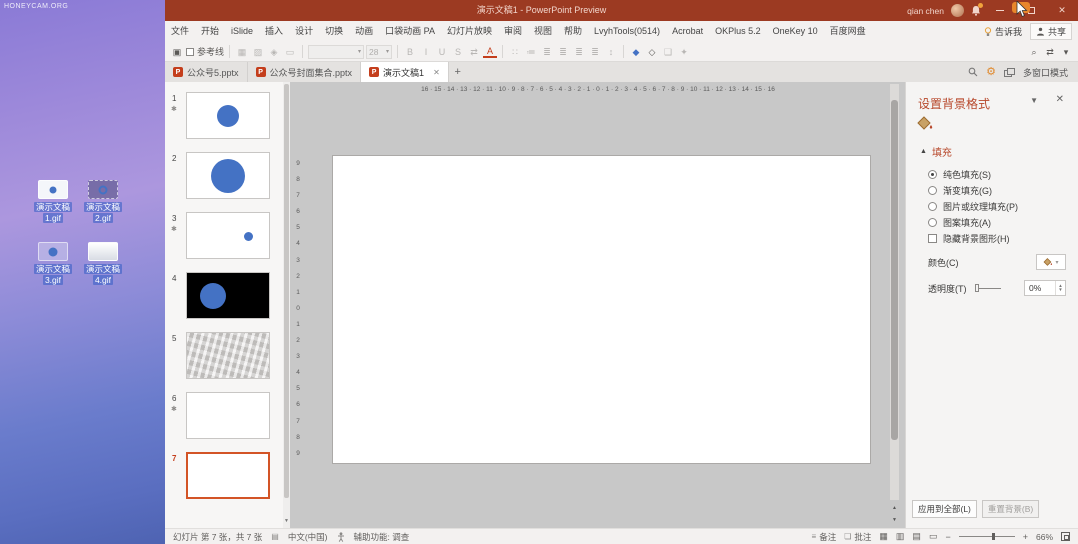 This screenshot has height=544, width=1078. I want to click on account-name: qian chen, so click(925, 11).